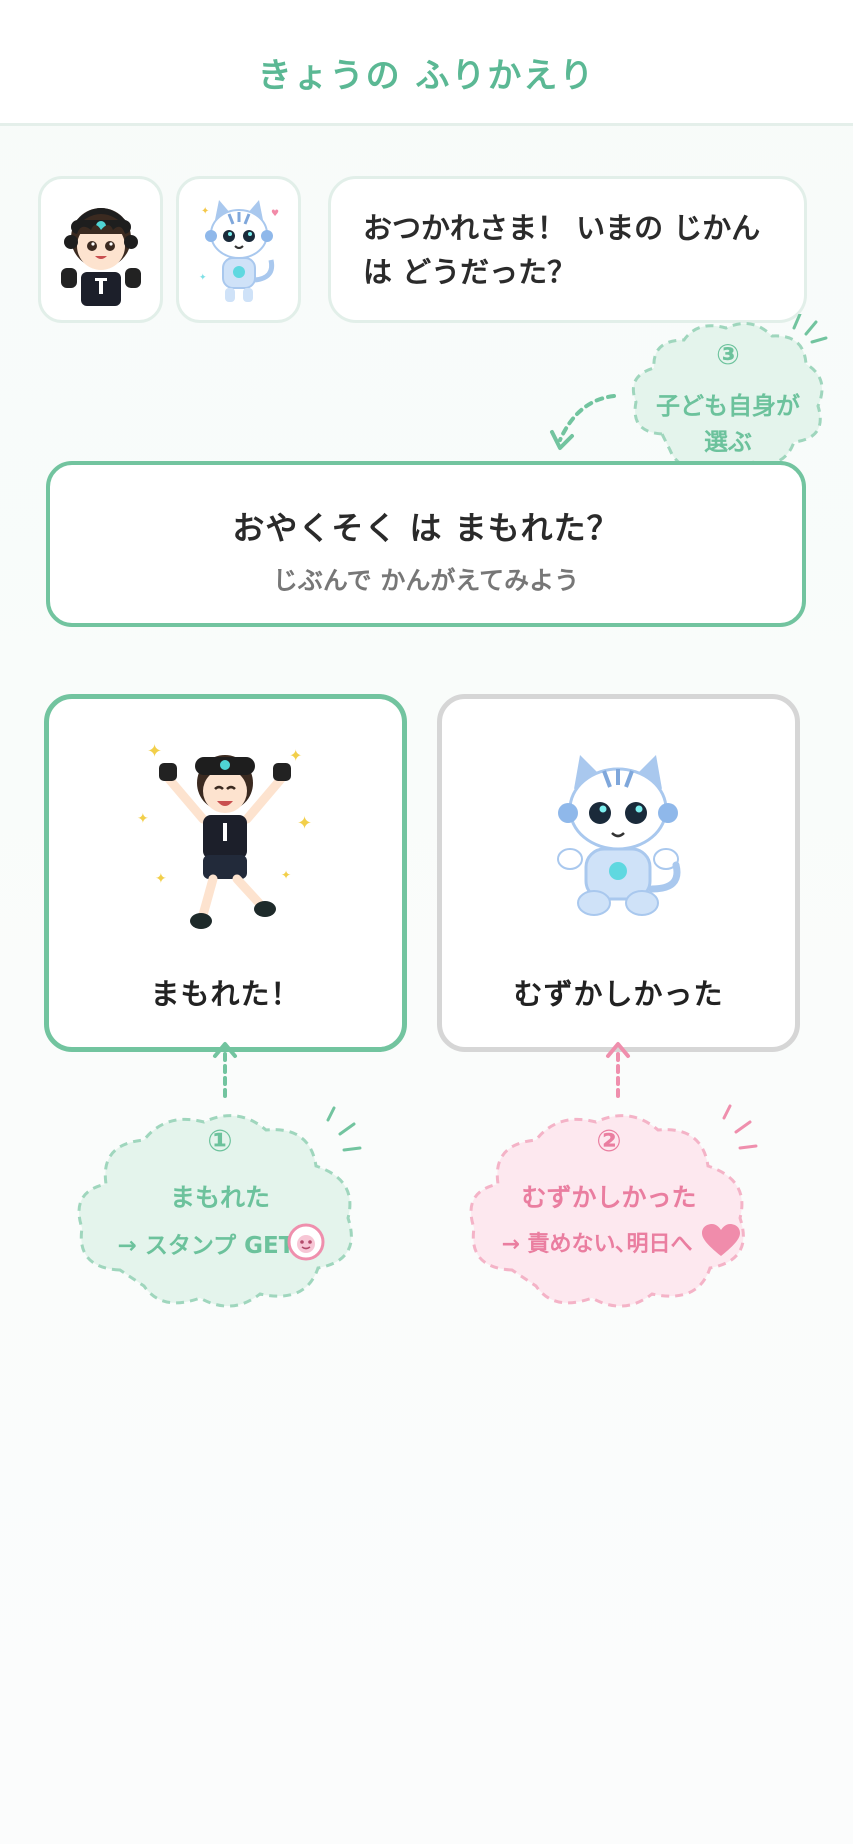  I want to click on jumping-boy-icon: ✦ ✦ ✦ ✦ ✦ ✦, so click(224, 835).